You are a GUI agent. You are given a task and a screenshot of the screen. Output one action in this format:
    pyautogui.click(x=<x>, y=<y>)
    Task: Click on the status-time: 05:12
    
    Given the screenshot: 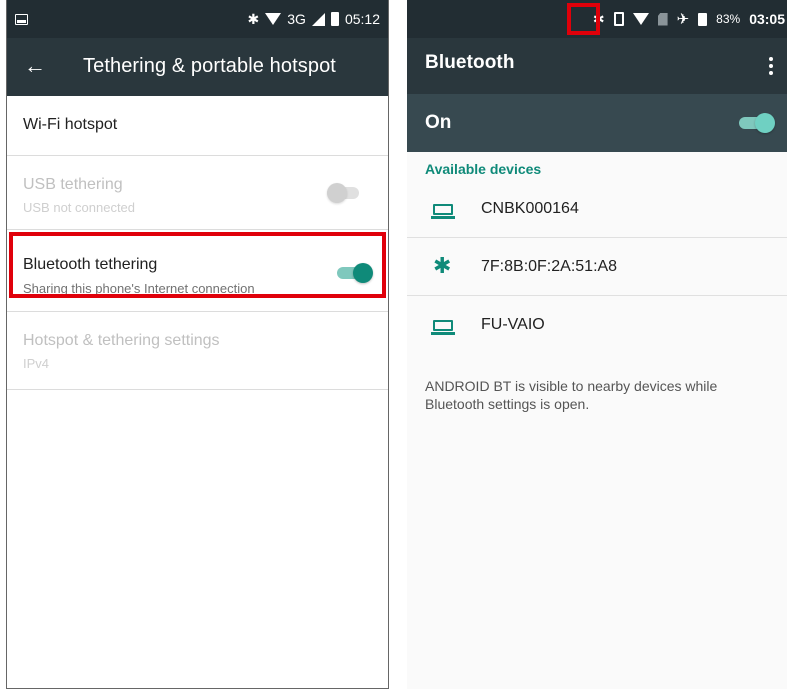 What is the action you would take?
    pyautogui.click(x=362, y=19)
    